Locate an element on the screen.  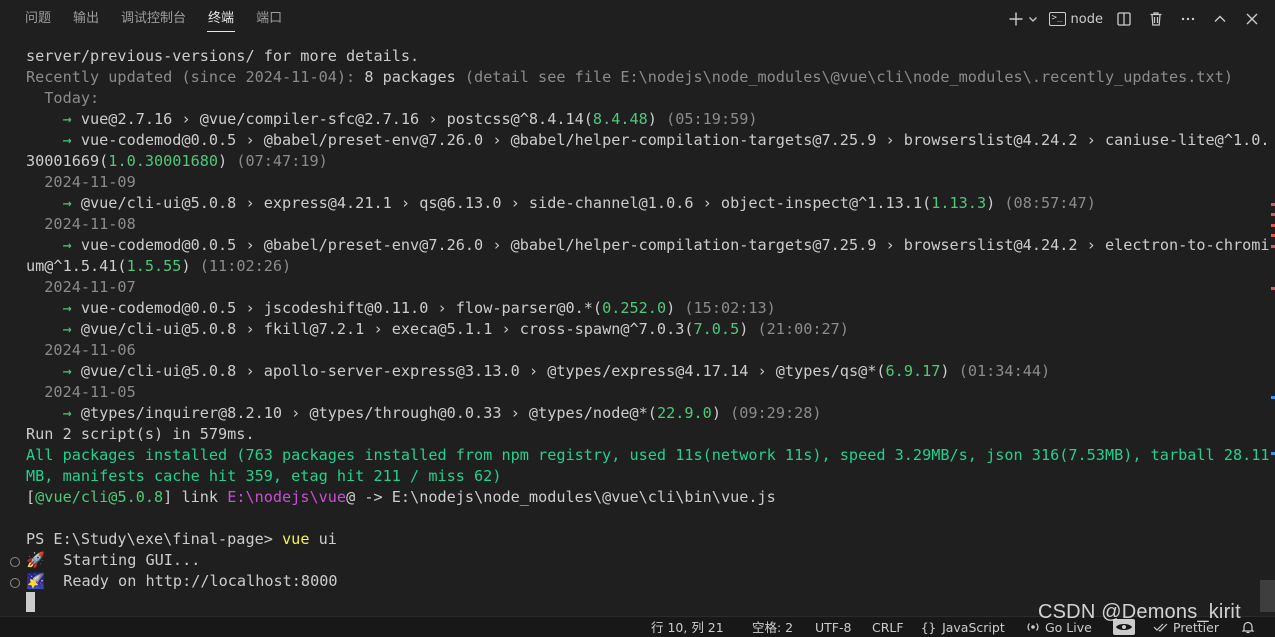
tab-ports: 端口 is located at coordinates (269, 19).